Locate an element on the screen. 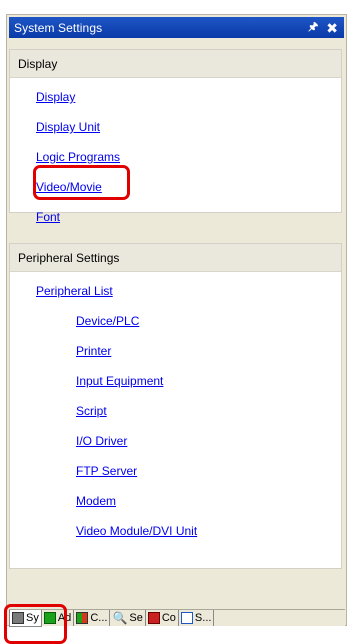  tab-comment: Co is located at coordinates (162, 618).